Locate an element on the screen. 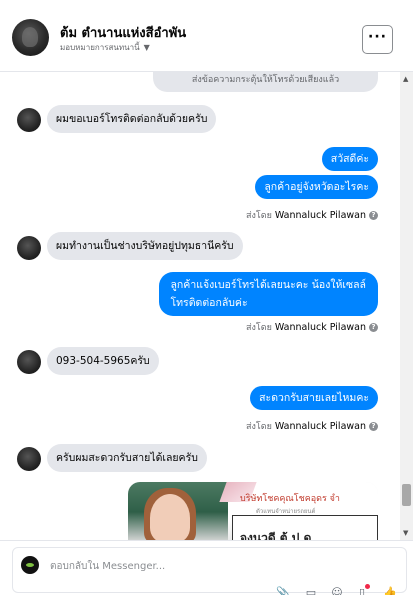 The image size is (413, 595). outgoing-message: สะดวกรับสายเลยไหมคะ is located at coordinates (314, 398).